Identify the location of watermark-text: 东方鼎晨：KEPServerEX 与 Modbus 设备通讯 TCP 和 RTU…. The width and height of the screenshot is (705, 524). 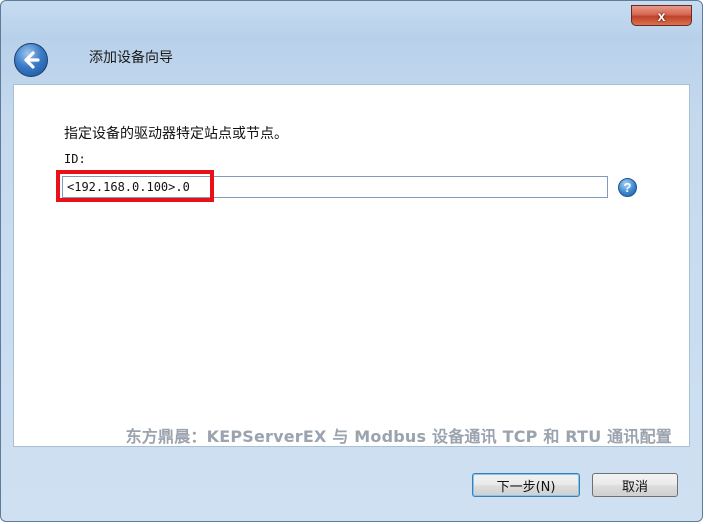
(398, 436).